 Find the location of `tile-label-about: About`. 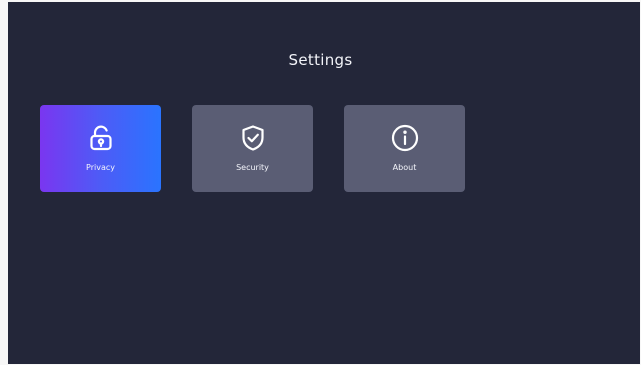

tile-label-about: About is located at coordinates (404, 167).